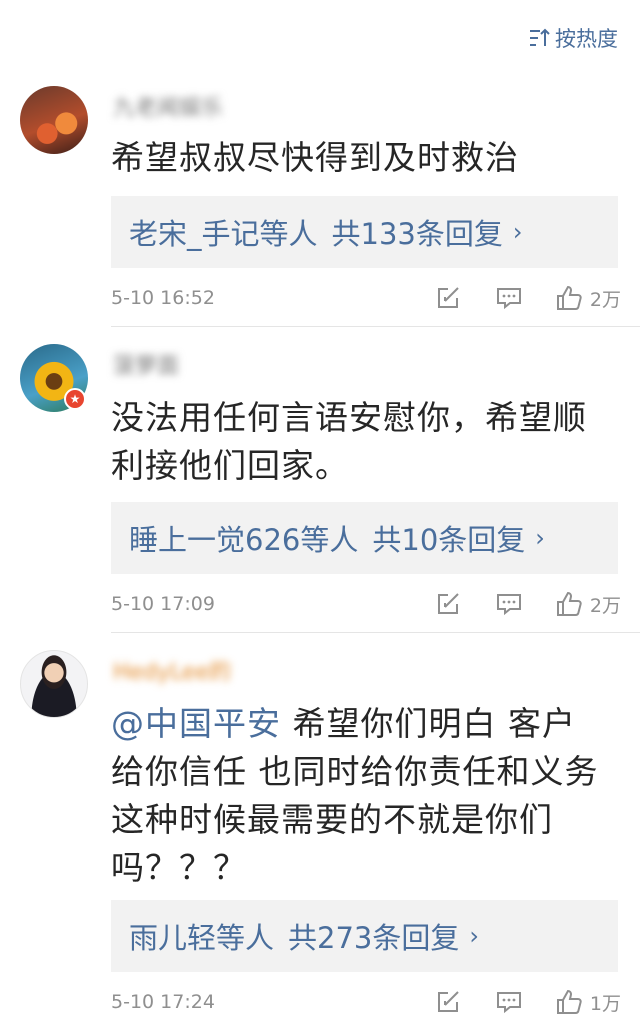 Image resolution: width=640 pixels, height=1028 pixels. What do you see at coordinates (374, 938) in the screenshot?
I see `reply-count: 共273条回复` at bounding box center [374, 938].